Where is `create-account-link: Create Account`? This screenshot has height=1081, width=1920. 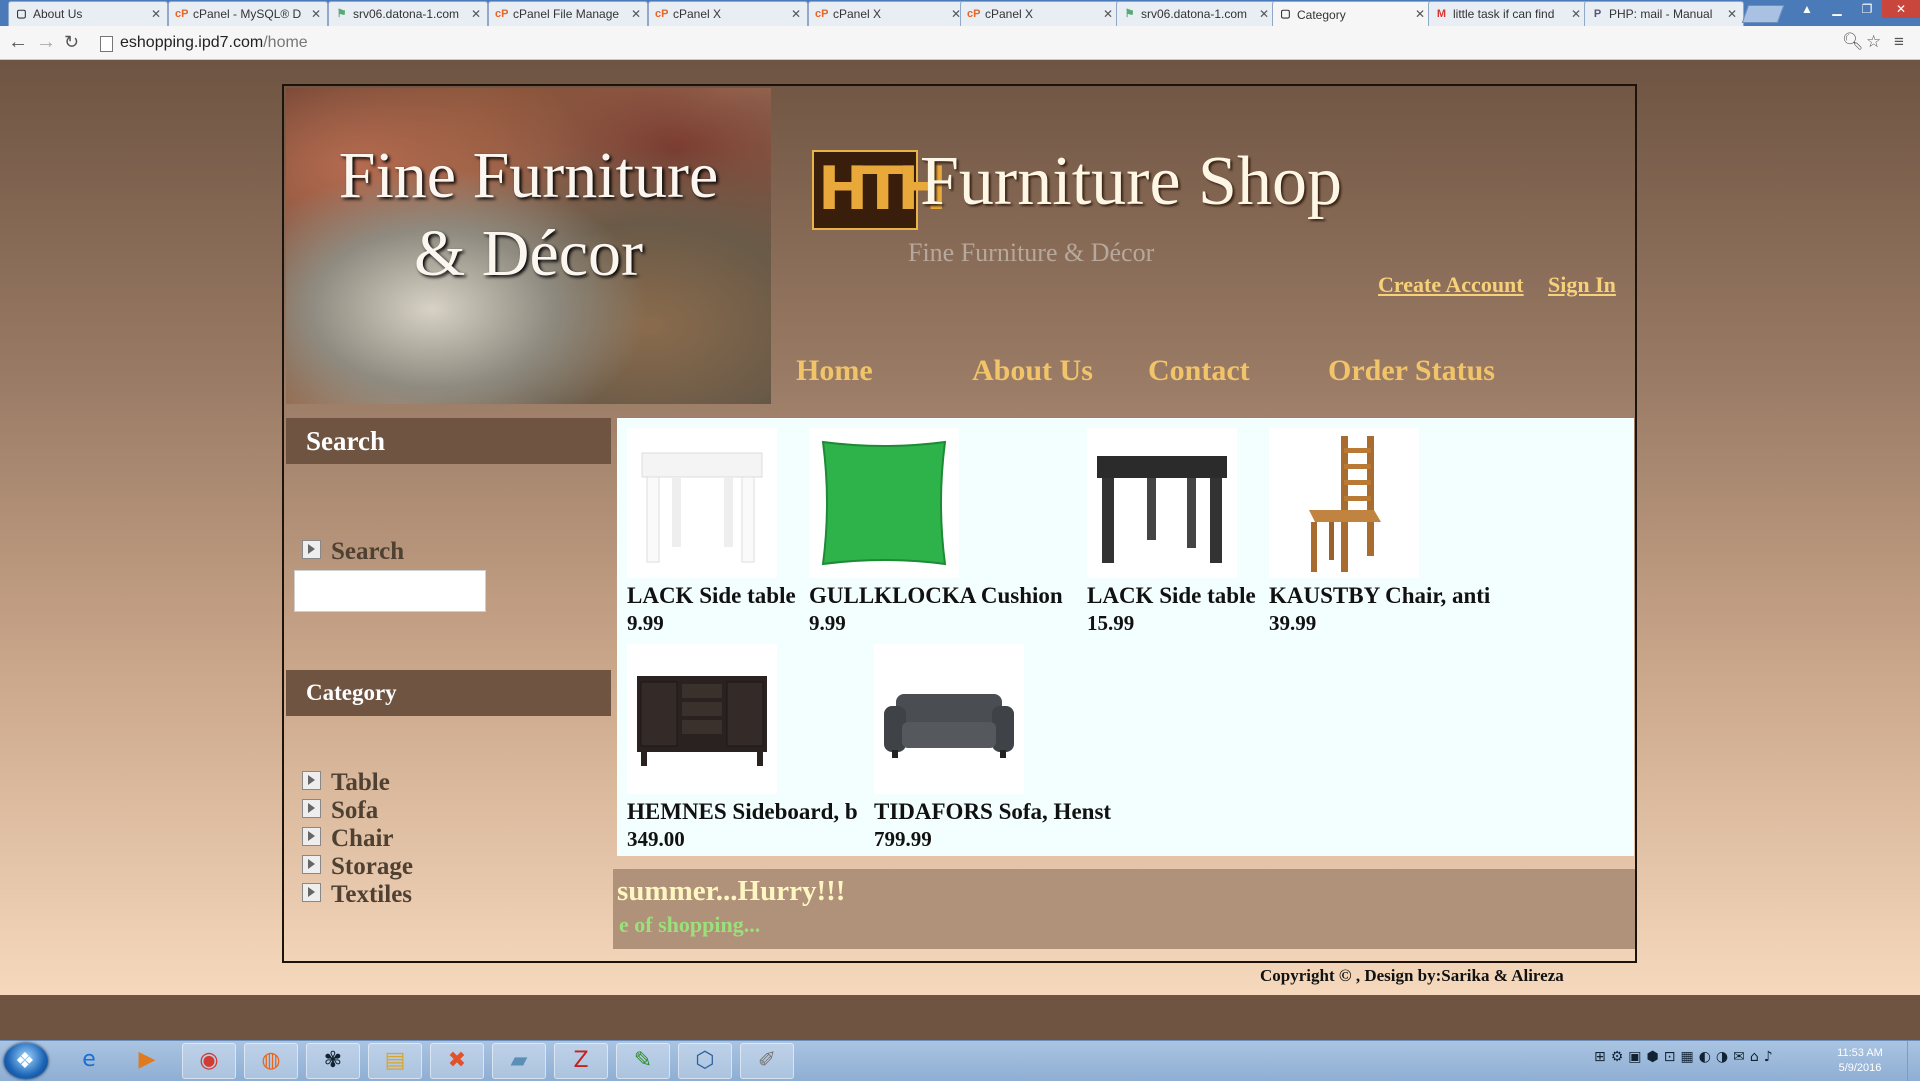 create-account-link: Create Account is located at coordinates (1451, 285).